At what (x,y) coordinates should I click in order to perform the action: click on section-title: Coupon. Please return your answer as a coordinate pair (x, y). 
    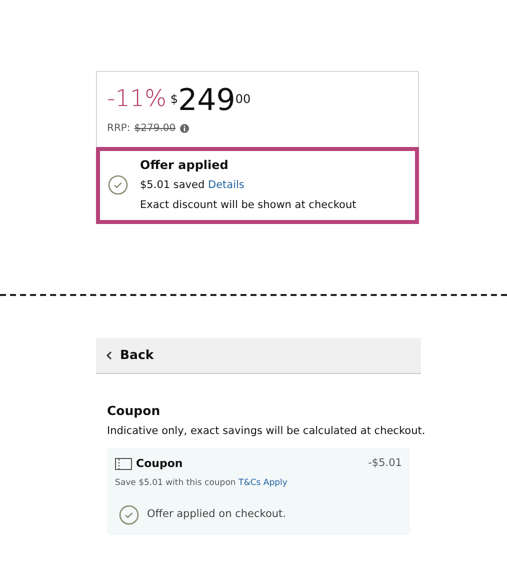
    Looking at the image, I should click on (134, 411).